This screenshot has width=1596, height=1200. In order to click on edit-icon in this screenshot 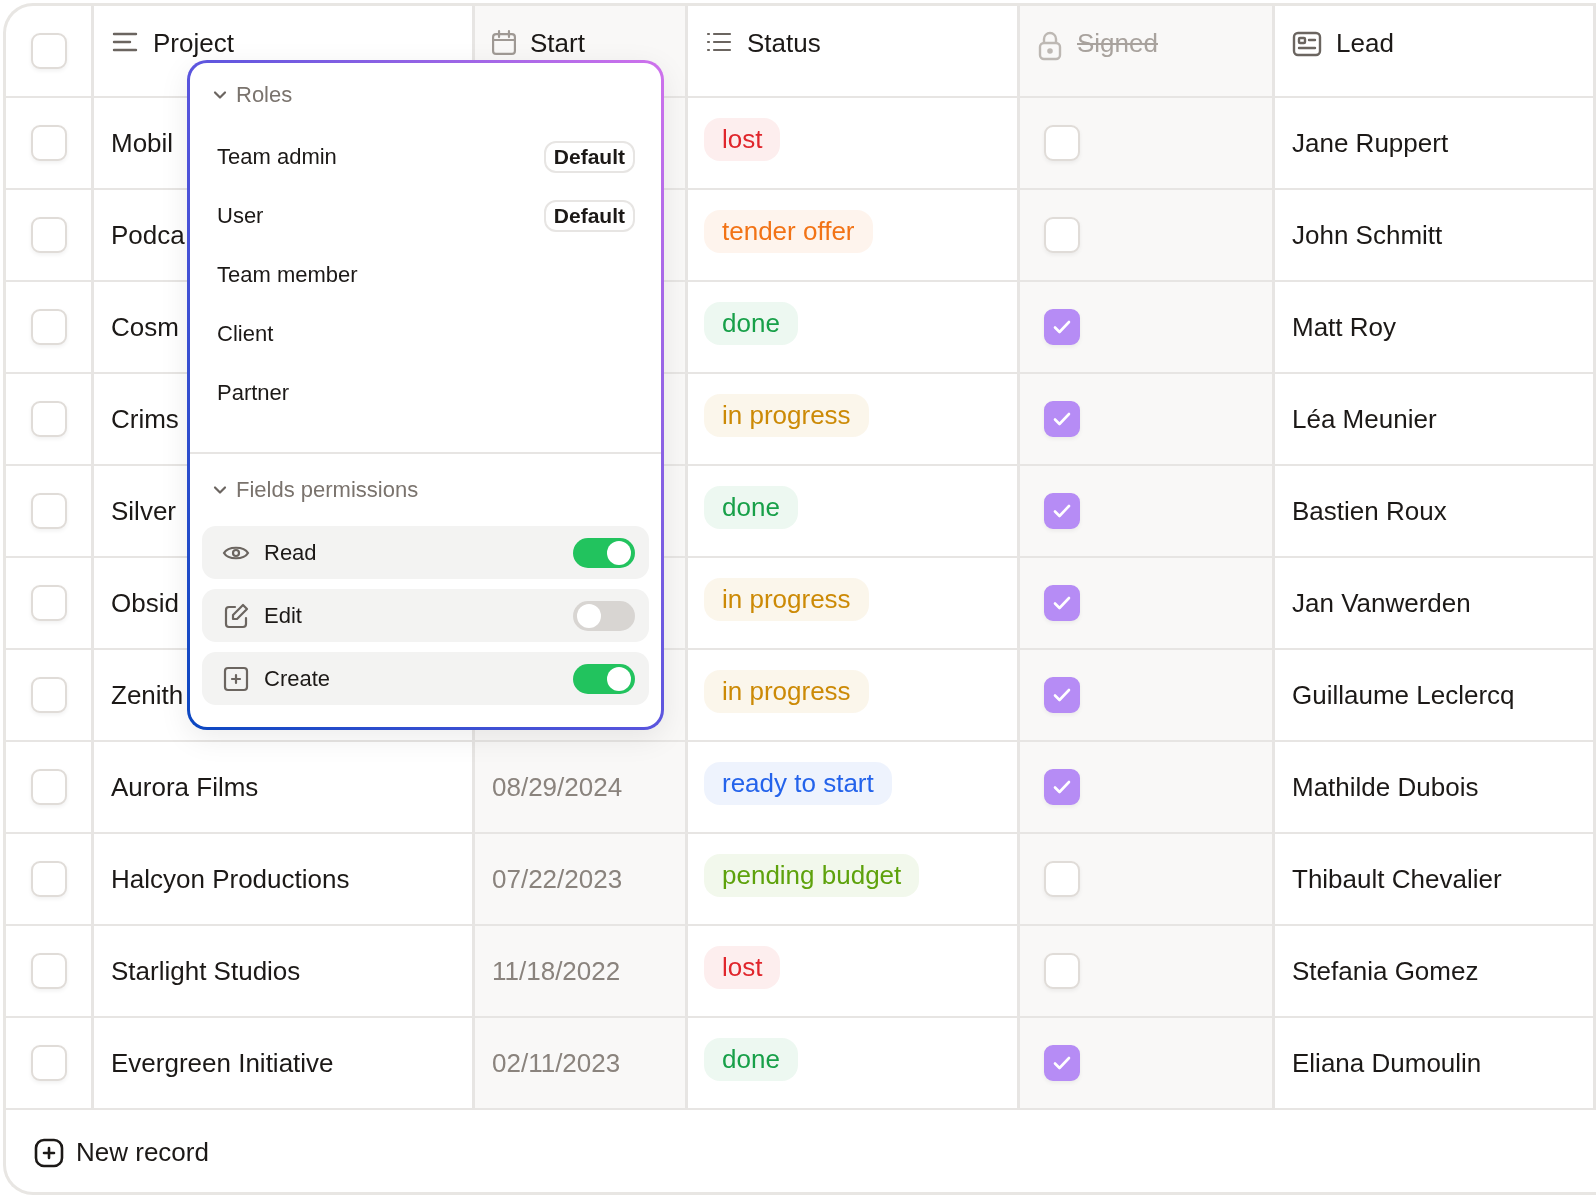, I will do `click(236, 615)`.